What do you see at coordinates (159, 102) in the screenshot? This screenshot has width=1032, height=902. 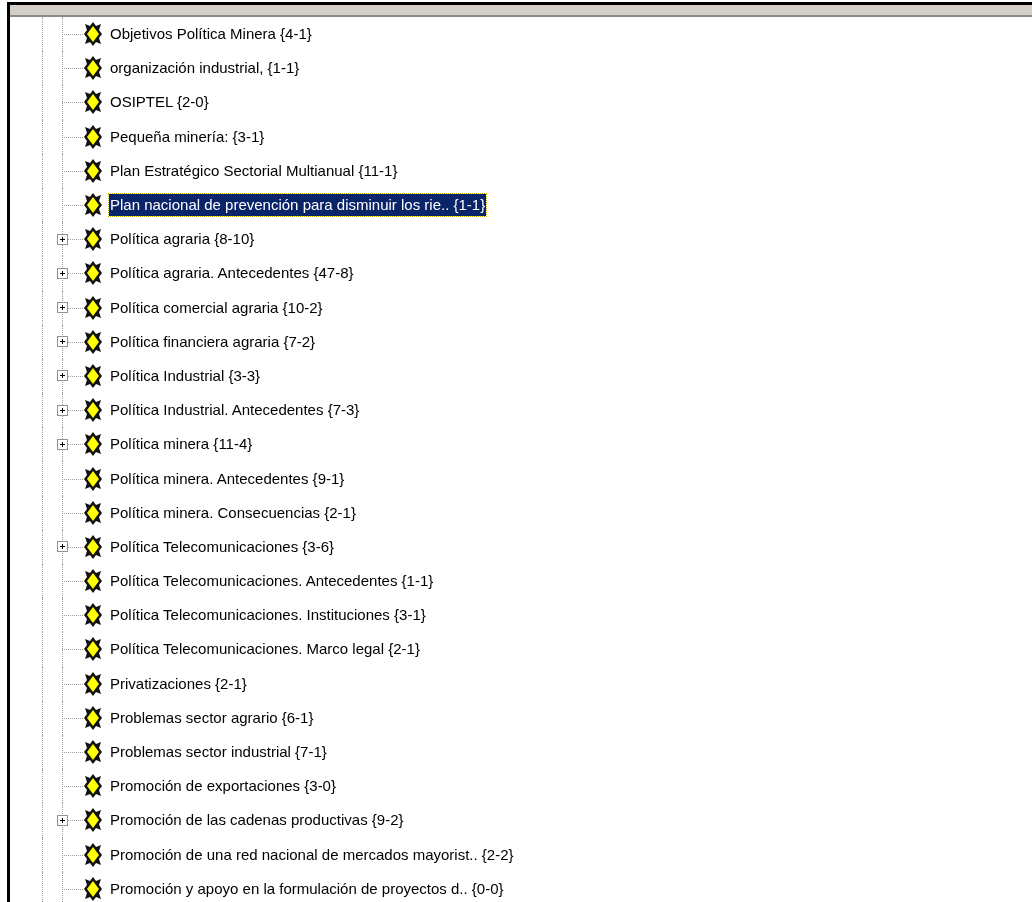 I see `tree-item: OSIPTEL {2-0}` at bounding box center [159, 102].